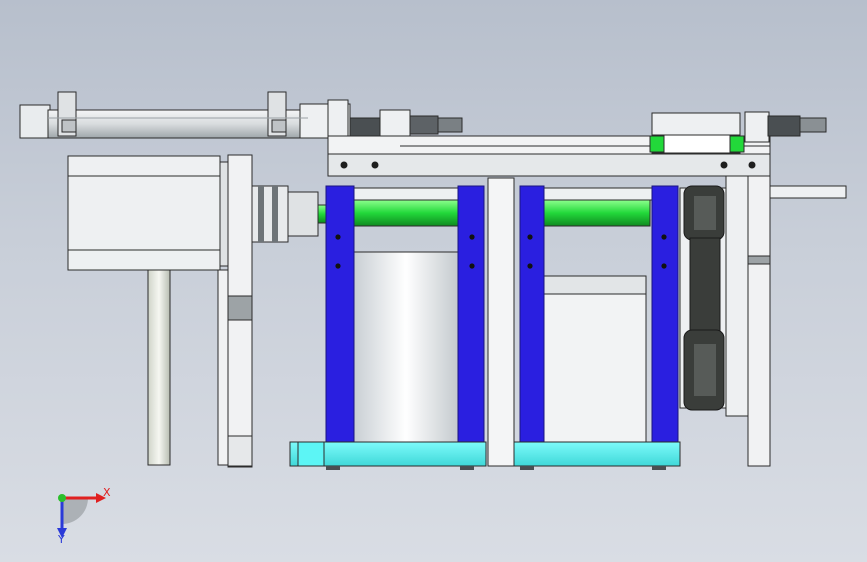 This screenshot has height=562, width=867. What do you see at coordinates (84, 516) in the screenshot?
I see `axis-triad: X Y` at bounding box center [84, 516].